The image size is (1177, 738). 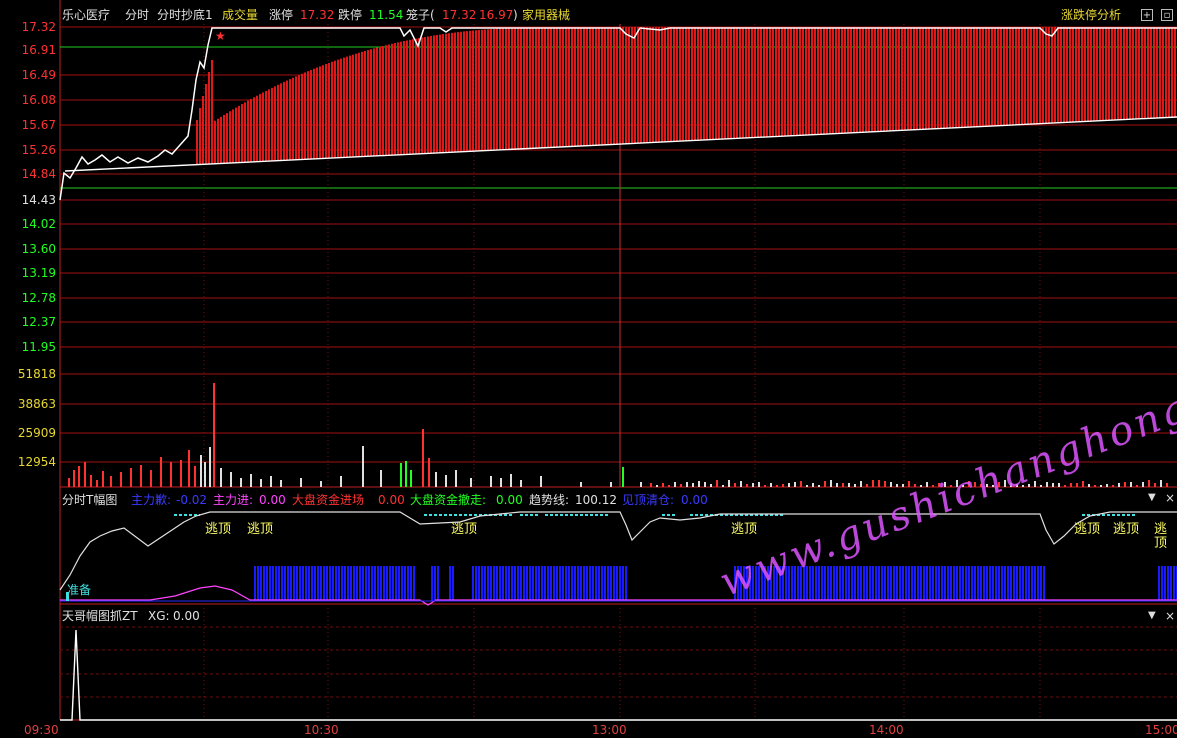 I want to click on time-tick-label: 15:00, so click(x=1161, y=730).